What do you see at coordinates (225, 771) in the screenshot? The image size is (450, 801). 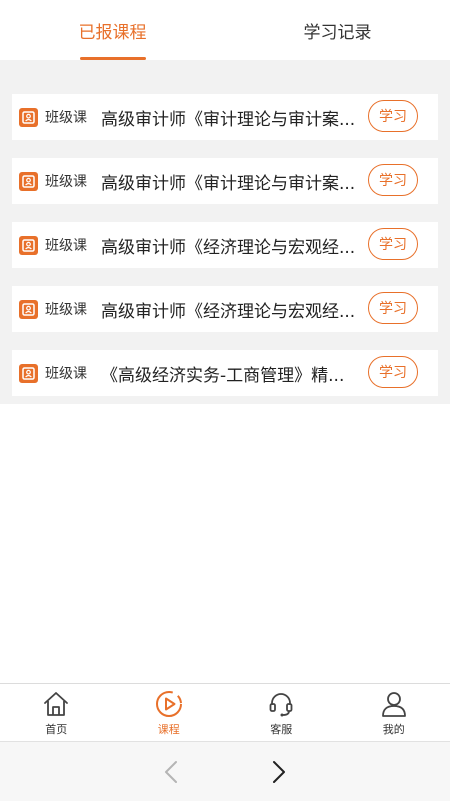 I see `browser-navigation-bar` at bounding box center [225, 771].